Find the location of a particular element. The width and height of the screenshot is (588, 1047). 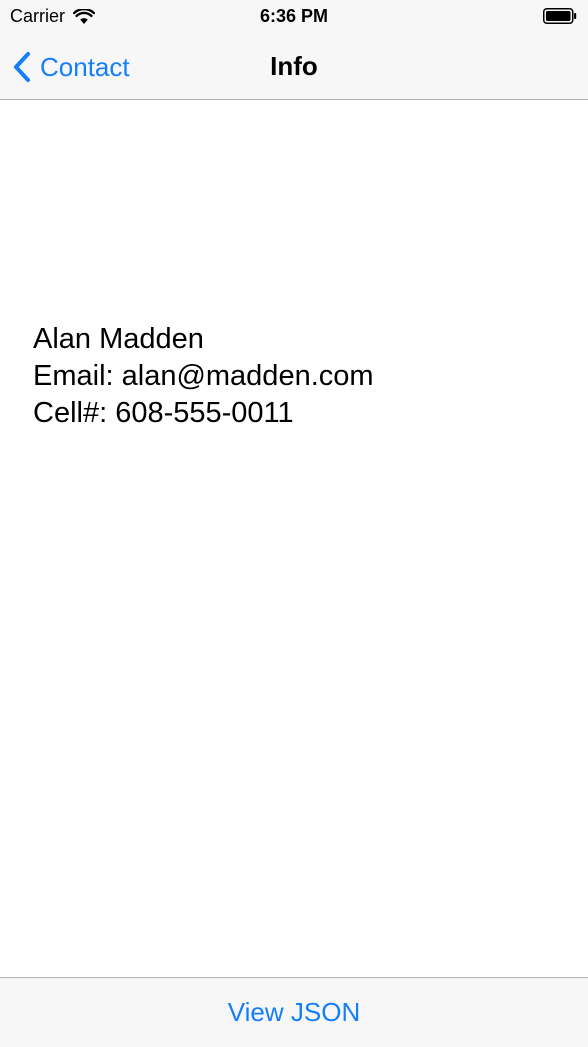

view-json-button: View JSON is located at coordinates (294, 1012).